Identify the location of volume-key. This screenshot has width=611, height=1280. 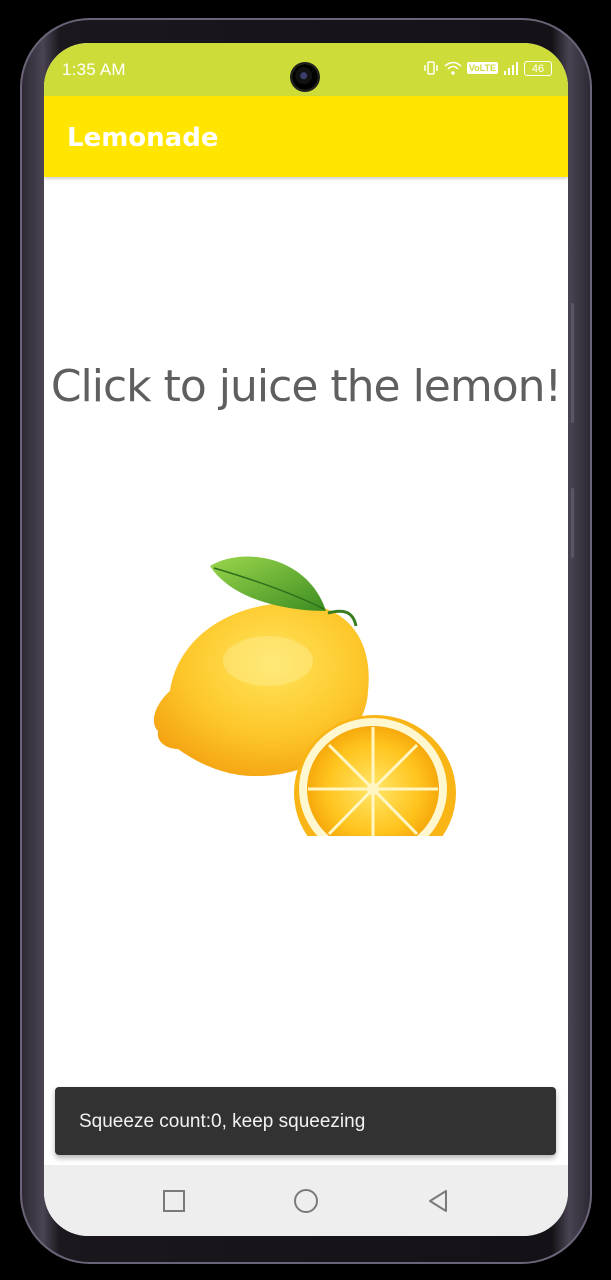
(572, 363).